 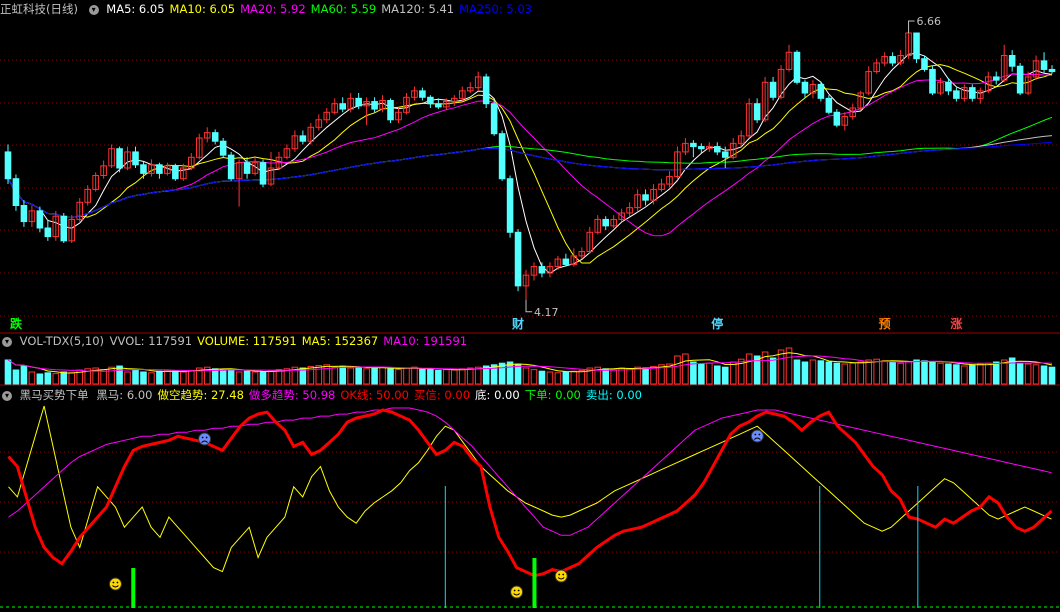 I want to click on event-marker-0: 跌, so click(x=16, y=323).